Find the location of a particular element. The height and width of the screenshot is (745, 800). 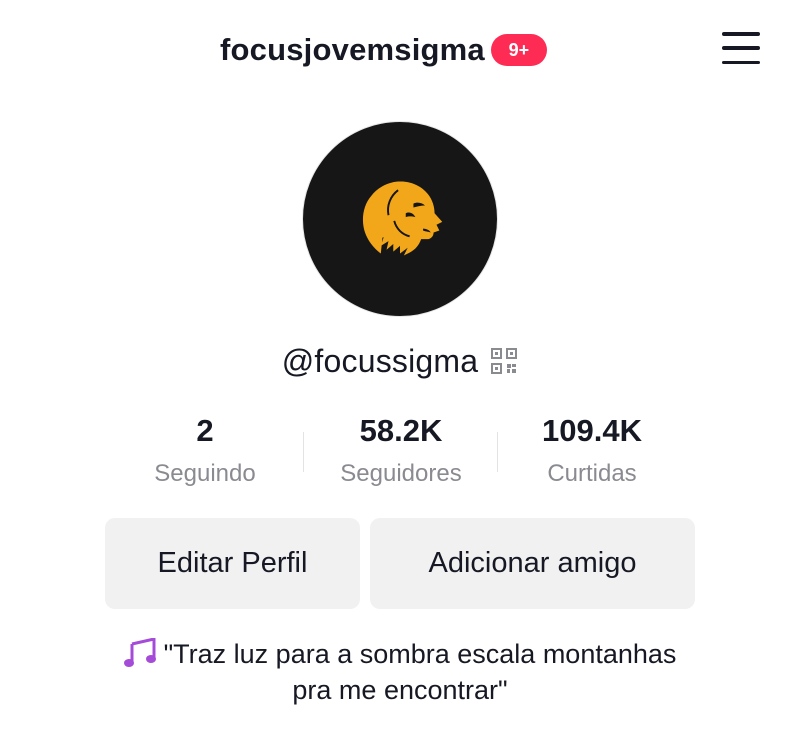

musical-notes-icon is located at coordinates (139, 652).